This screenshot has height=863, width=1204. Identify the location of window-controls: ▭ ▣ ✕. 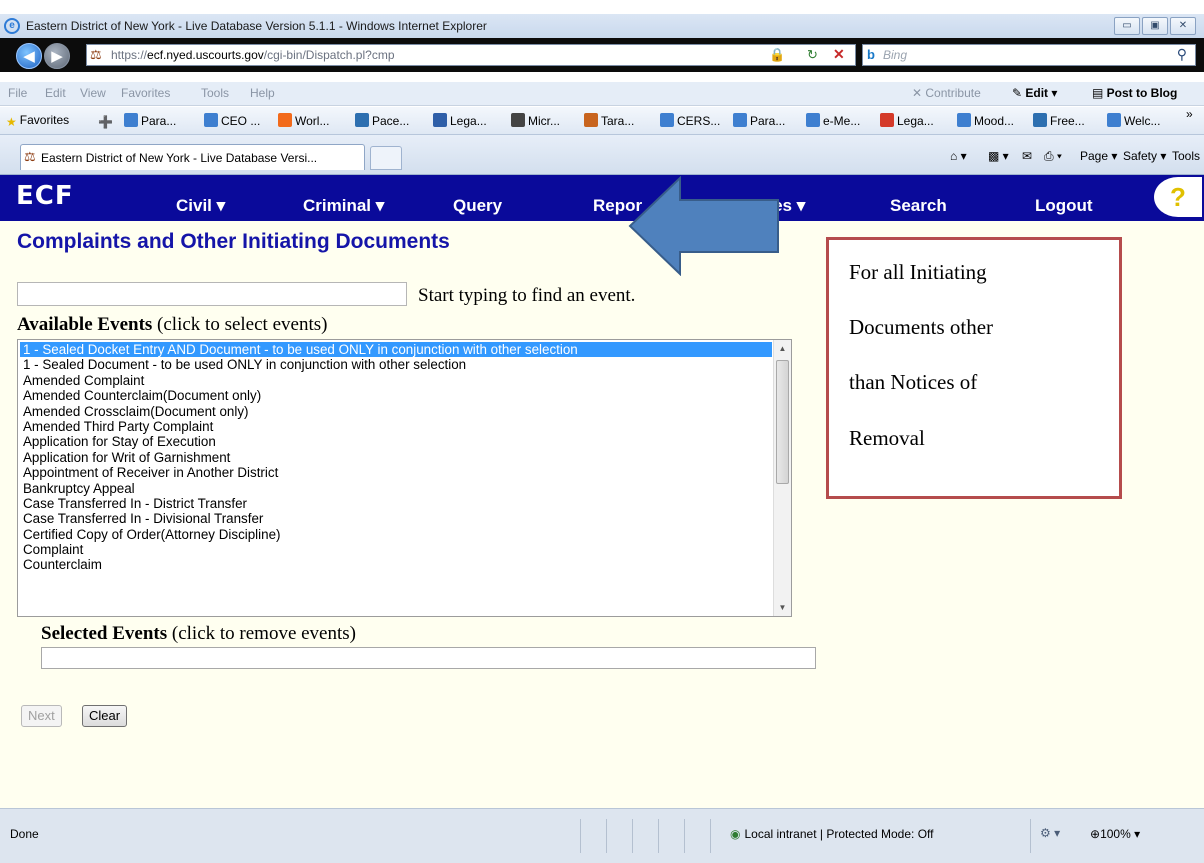
(1155, 26).